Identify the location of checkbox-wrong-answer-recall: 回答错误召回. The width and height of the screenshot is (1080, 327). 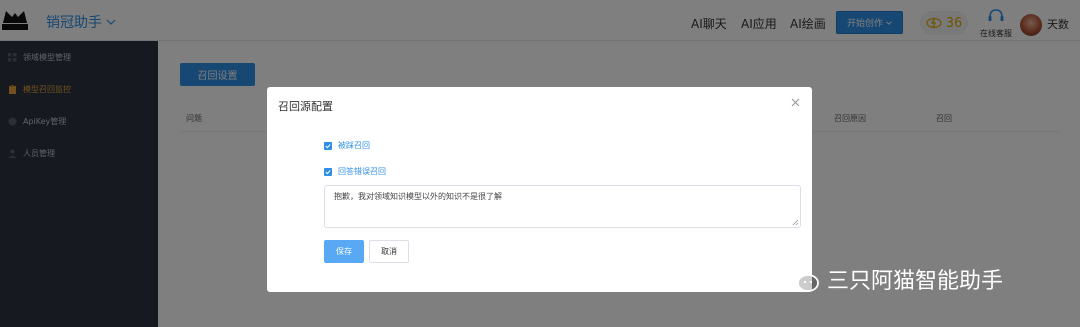
(355, 171).